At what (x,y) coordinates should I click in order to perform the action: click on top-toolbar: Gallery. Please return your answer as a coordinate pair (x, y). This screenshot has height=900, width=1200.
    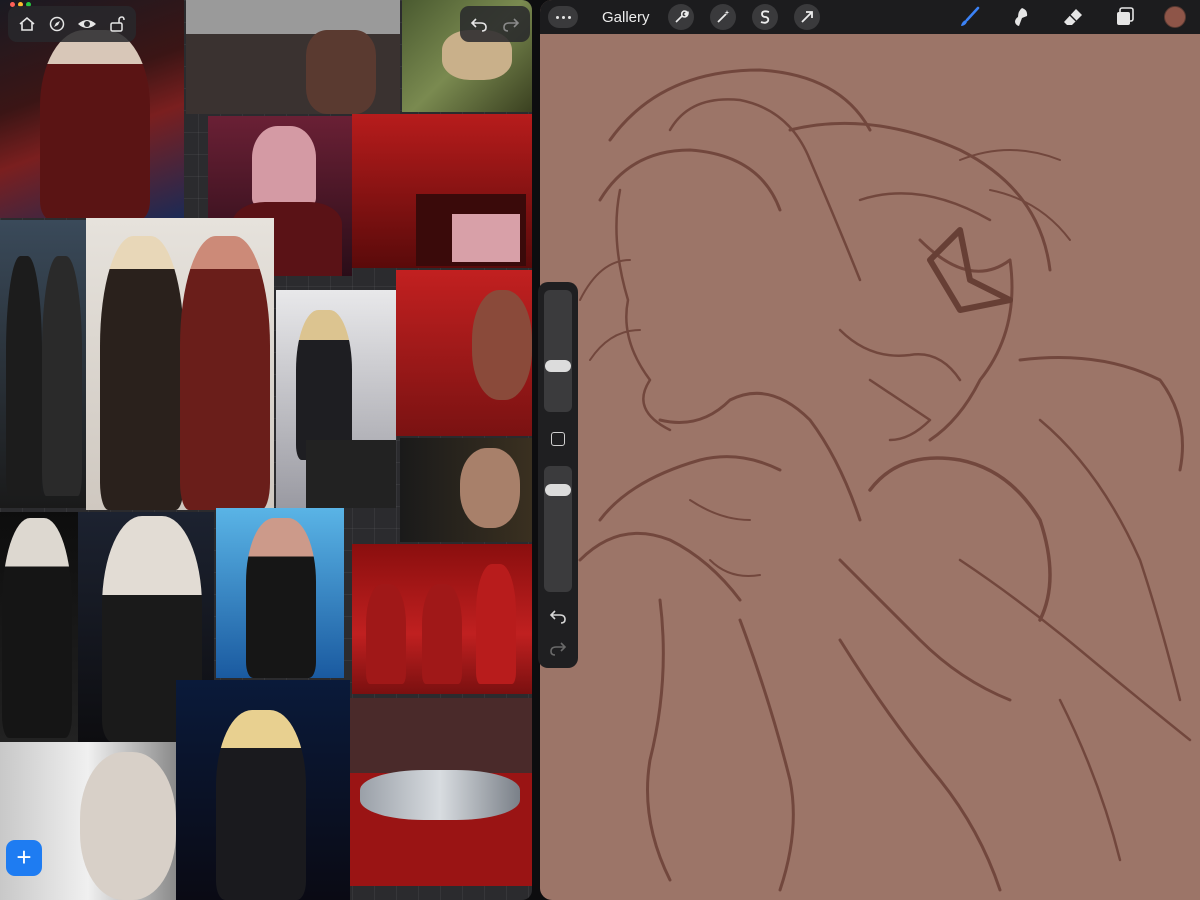
    Looking at the image, I should click on (870, 17).